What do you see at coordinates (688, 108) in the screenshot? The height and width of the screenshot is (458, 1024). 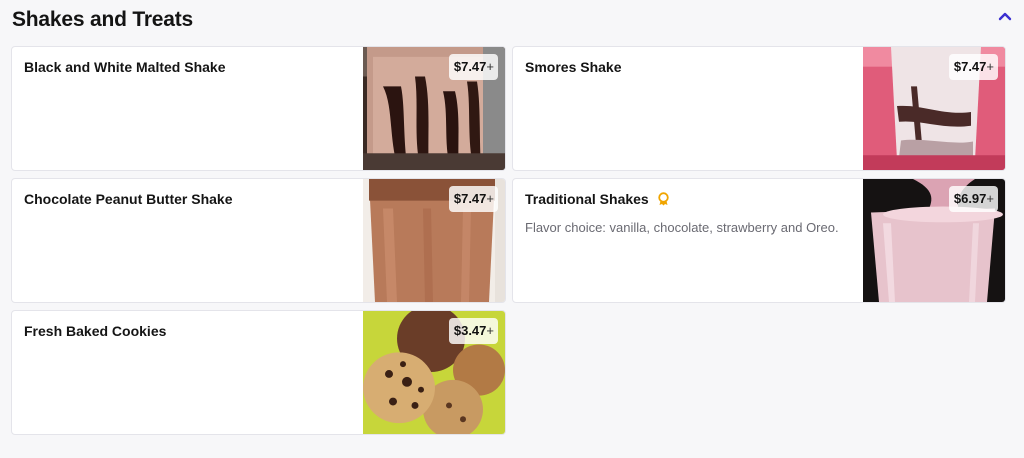 I see `menu-item-text: Smores Shake` at bounding box center [688, 108].